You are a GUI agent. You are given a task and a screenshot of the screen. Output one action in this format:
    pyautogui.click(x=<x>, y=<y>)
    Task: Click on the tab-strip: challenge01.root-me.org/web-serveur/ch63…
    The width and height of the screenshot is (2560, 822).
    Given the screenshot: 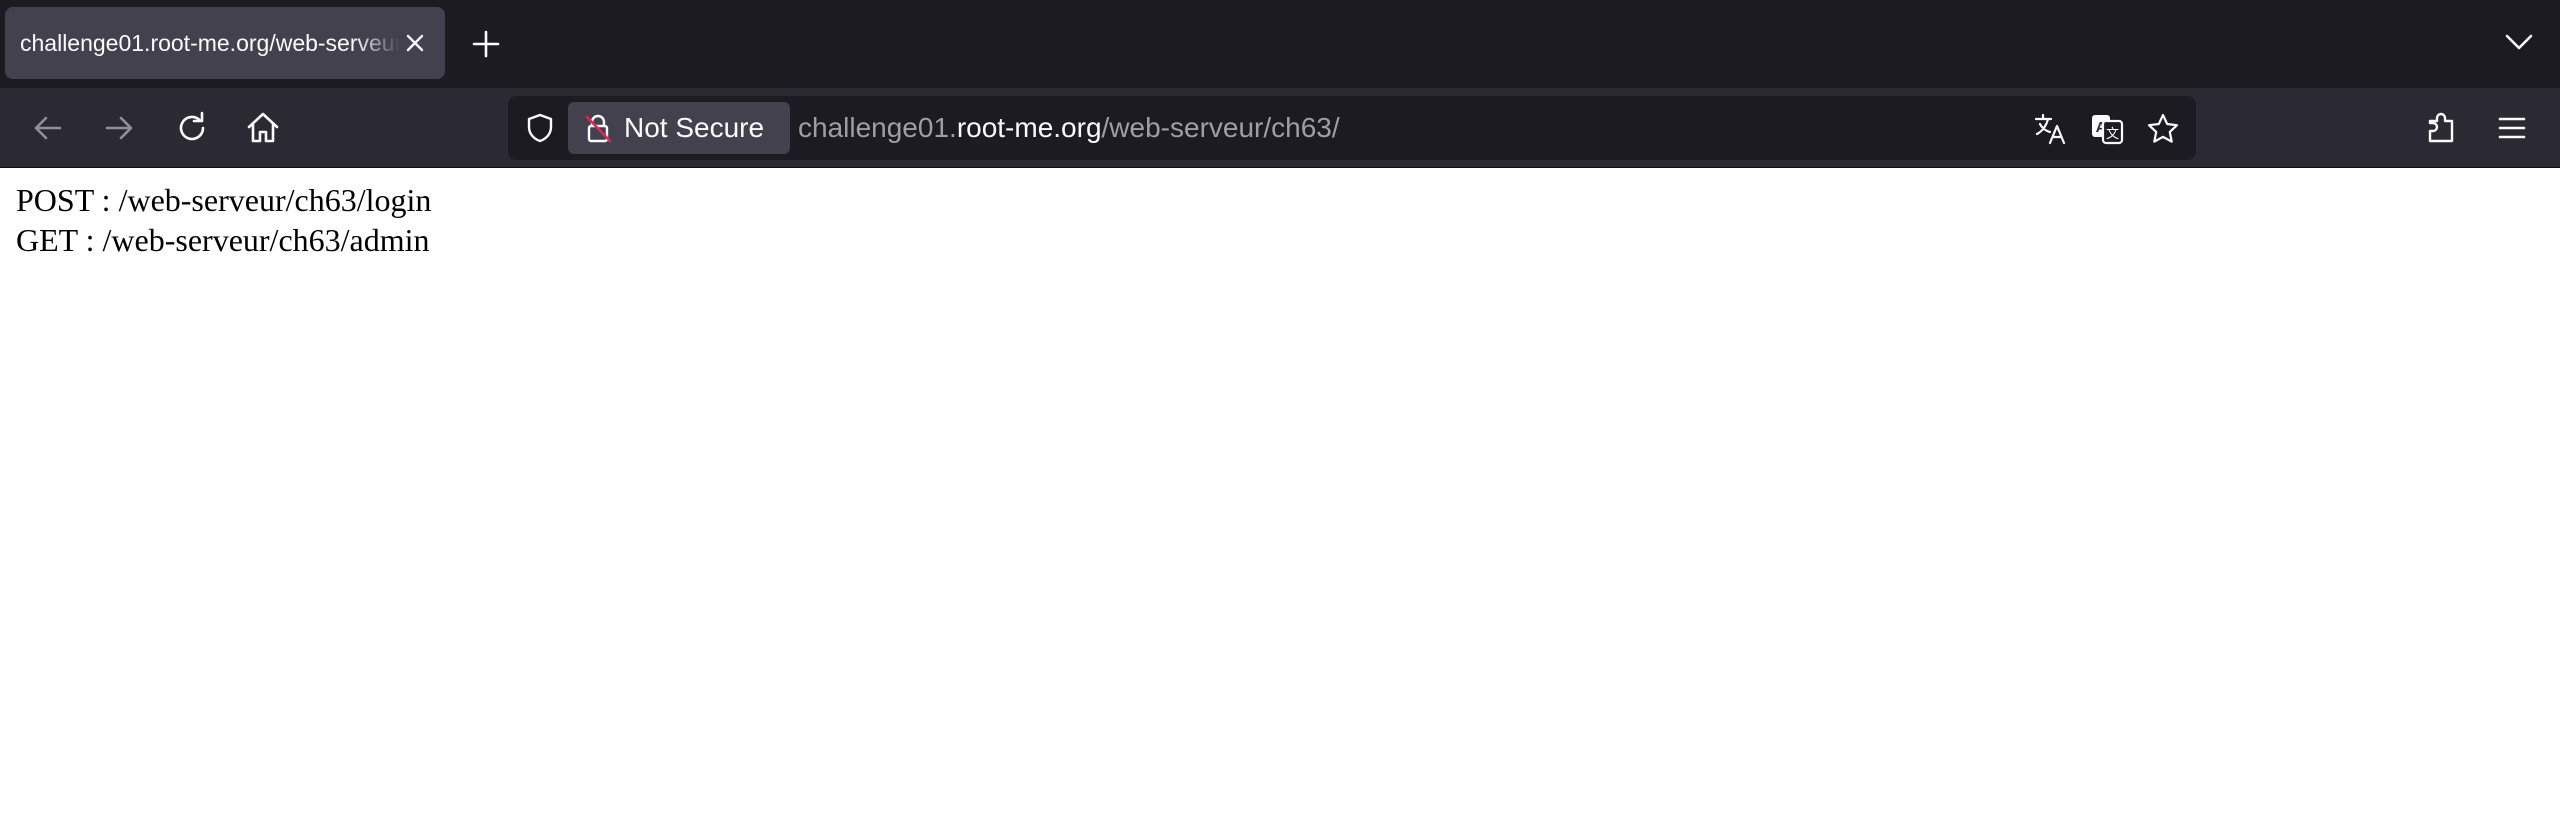 What is the action you would take?
    pyautogui.click(x=1280, y=44)
    